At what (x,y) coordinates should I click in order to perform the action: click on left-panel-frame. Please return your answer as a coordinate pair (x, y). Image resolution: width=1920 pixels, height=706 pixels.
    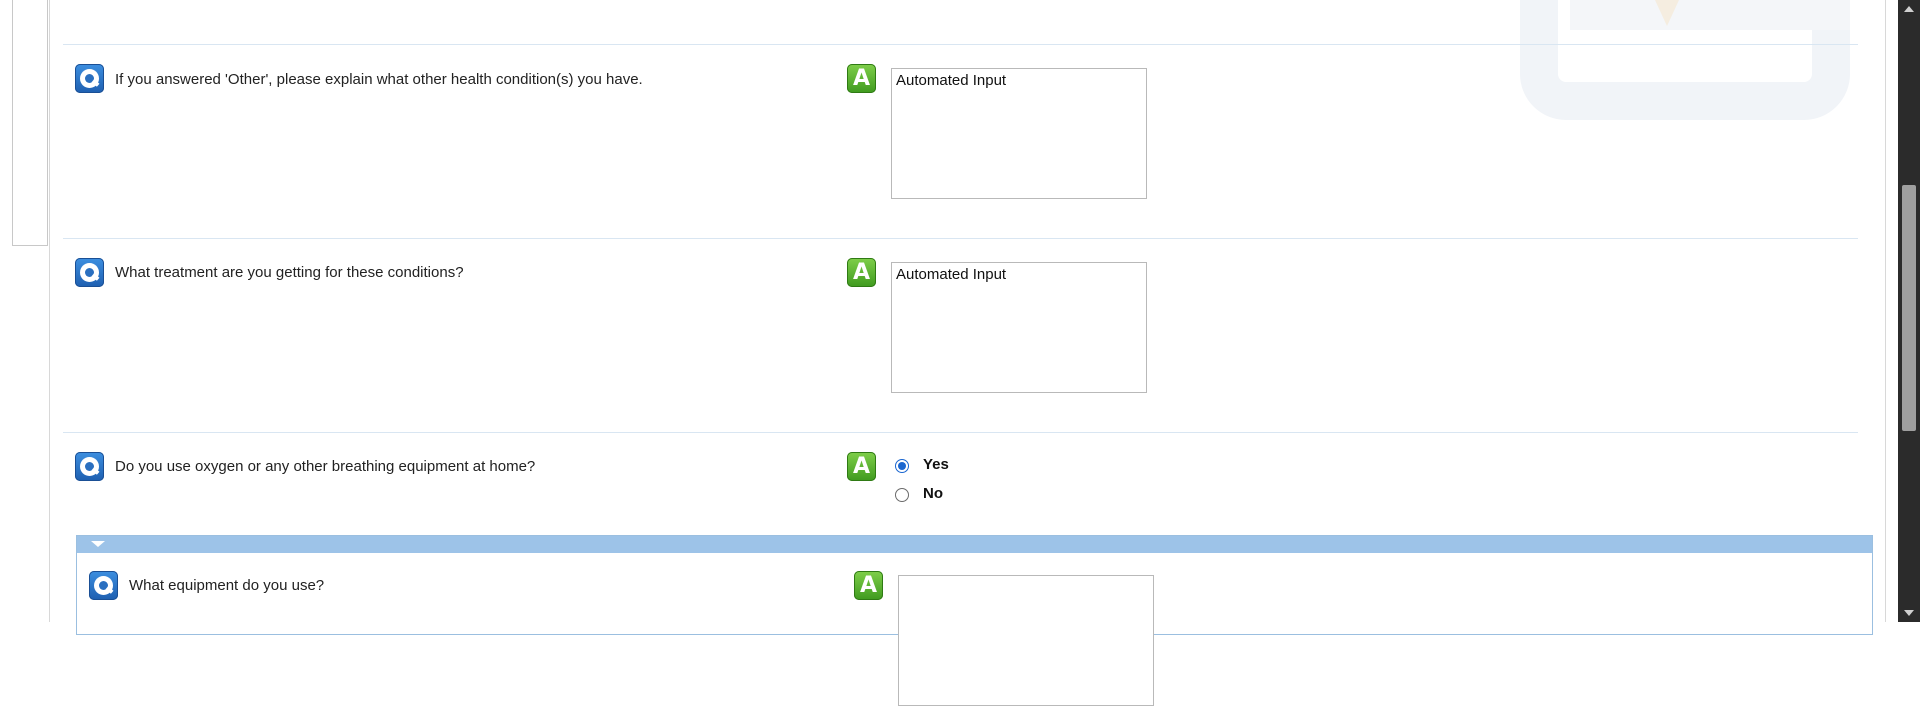
    Looking at the image, I should click on (30, 123).